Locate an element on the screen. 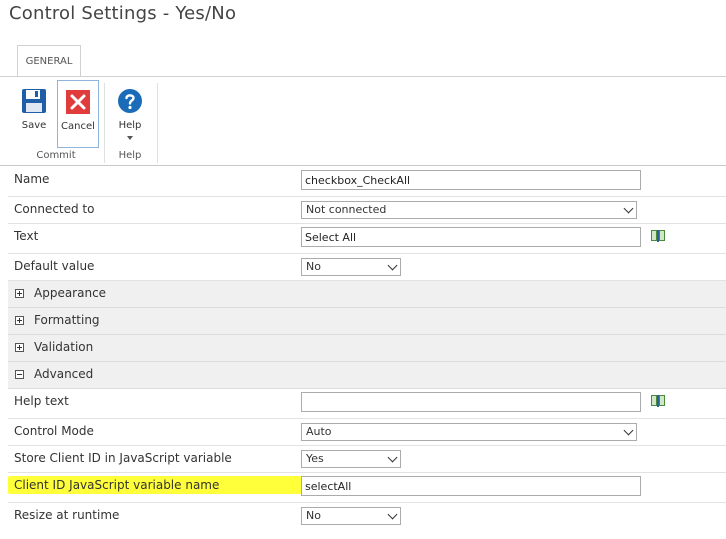 The width and height of the screenshot is (726, 539). default-value-select: No is located at coordinates (351, 267).